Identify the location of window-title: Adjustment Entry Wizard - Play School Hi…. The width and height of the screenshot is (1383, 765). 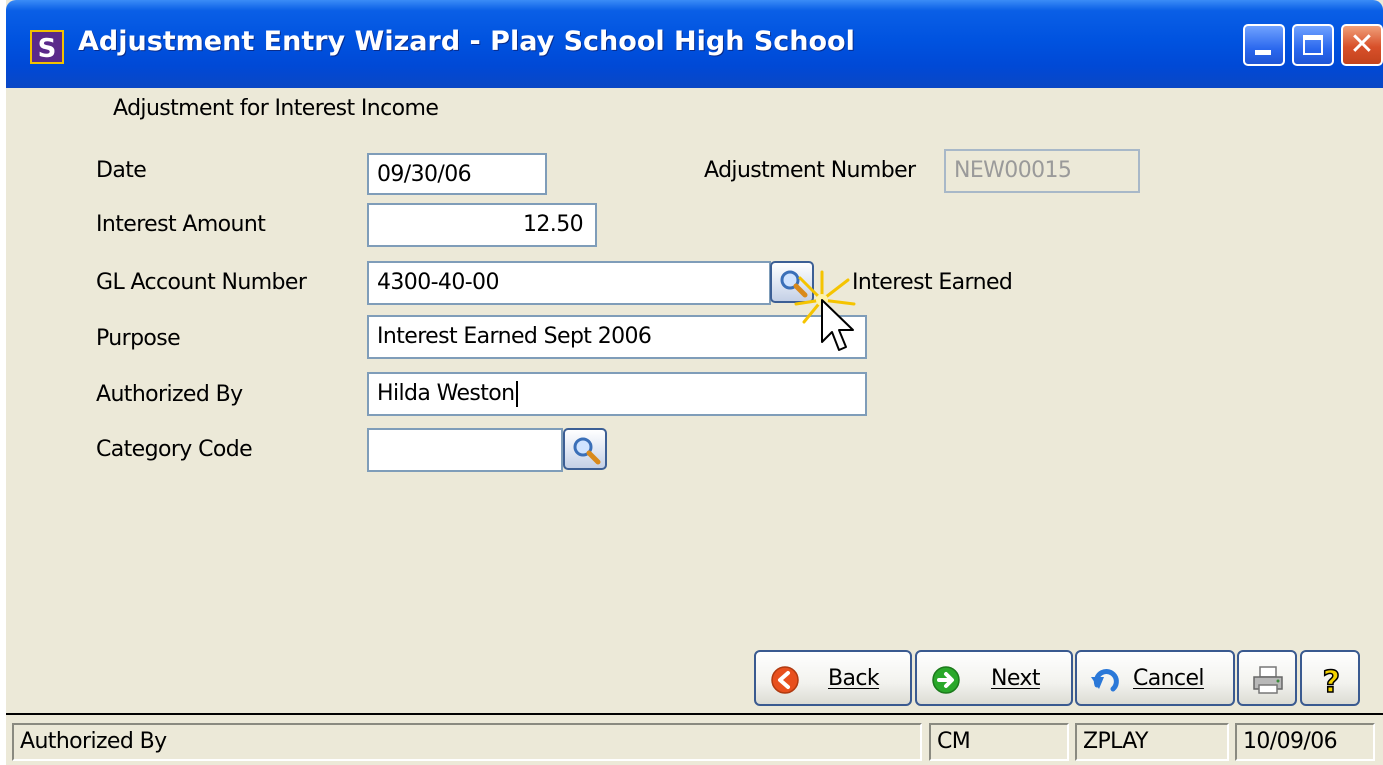
(466, 41).